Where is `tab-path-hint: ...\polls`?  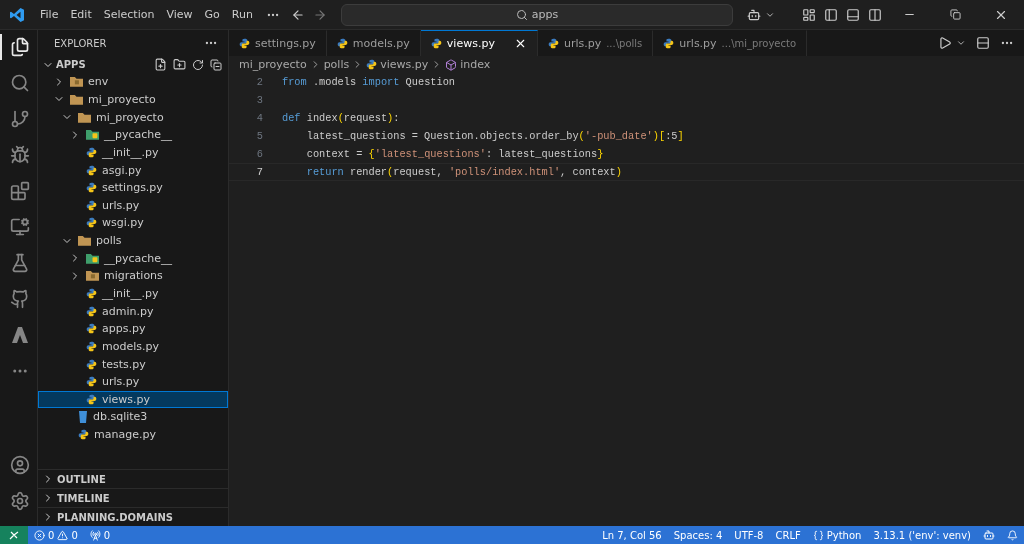
tab-path-hint: ...\polls is located at coordinates (624, 43).